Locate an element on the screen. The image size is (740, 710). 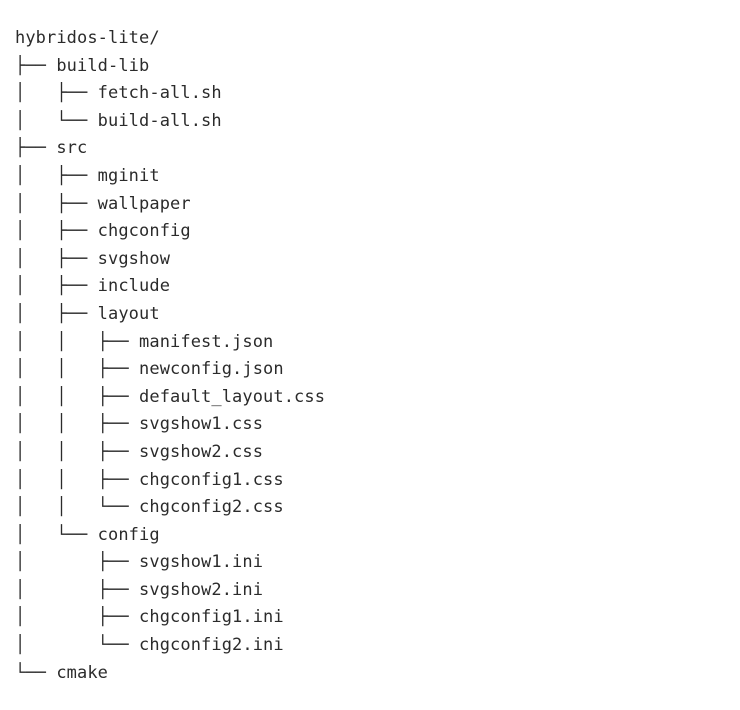
tree-line: │ ├── svgshow2.ini is located at coordinates (139, 589).